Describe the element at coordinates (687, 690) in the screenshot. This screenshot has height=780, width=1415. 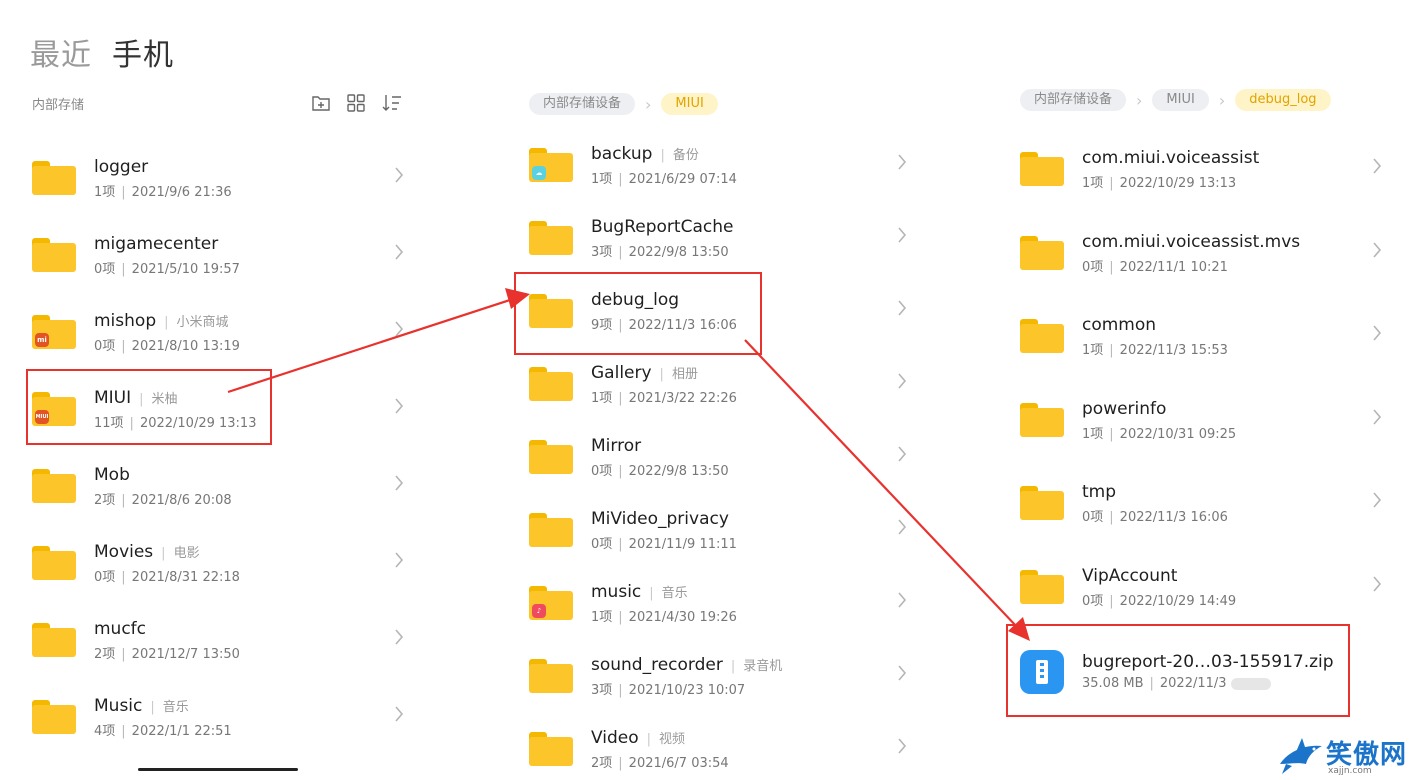
I see `modified-date: 2021/10/23 10:07` at that location.